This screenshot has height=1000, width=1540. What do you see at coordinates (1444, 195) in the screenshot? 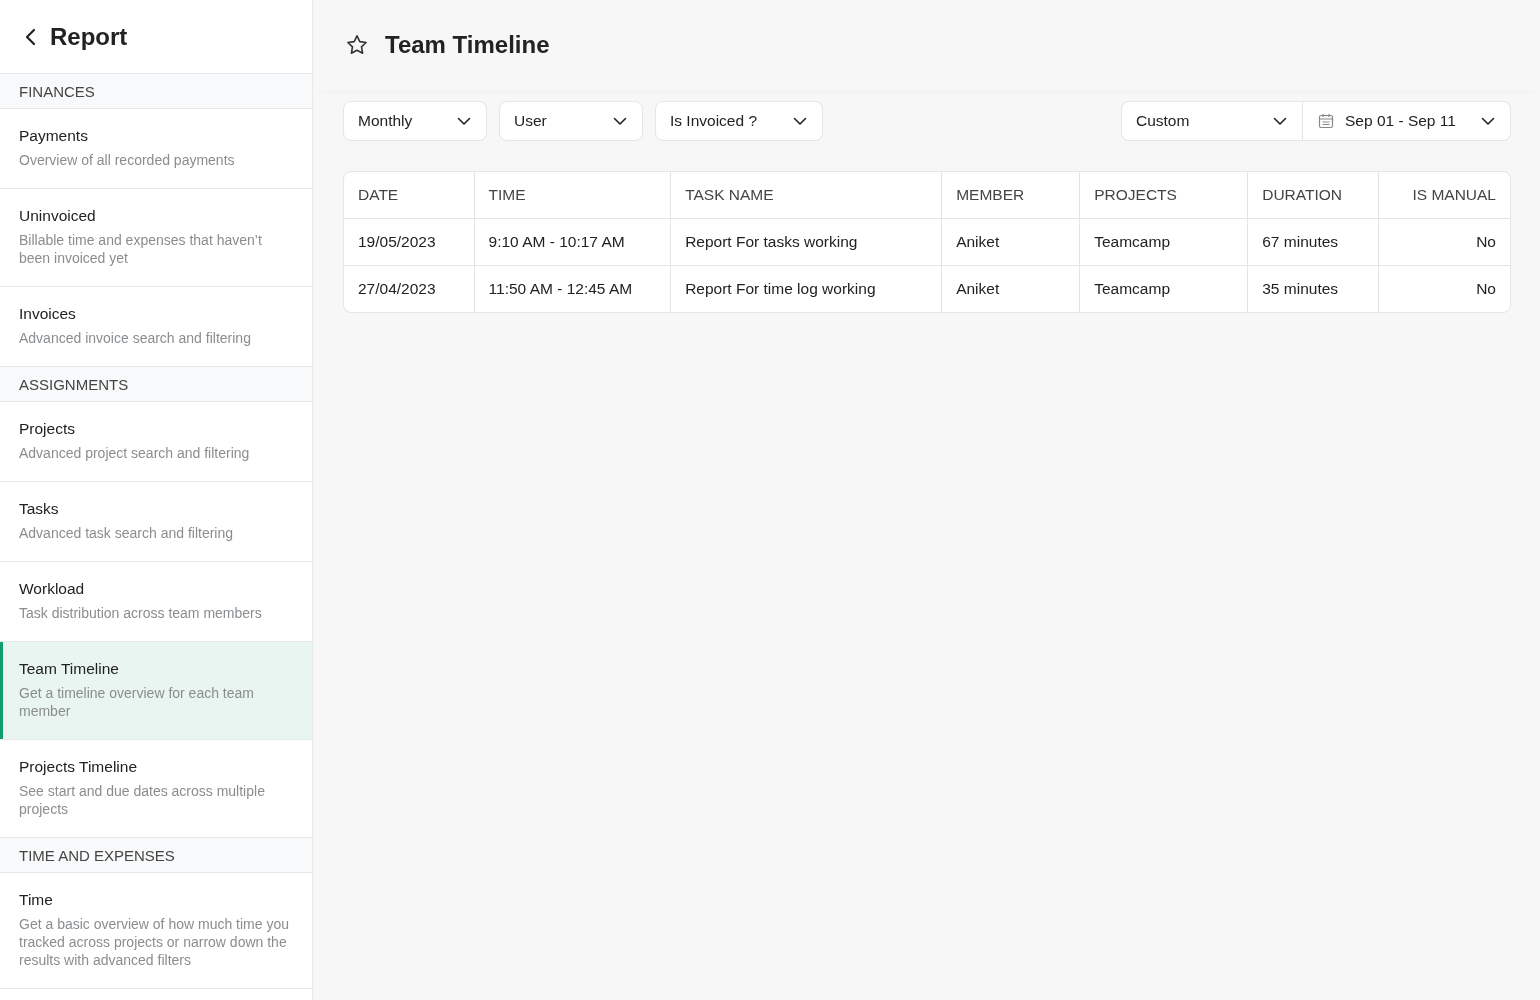
I see `column-header: IS MANUAL` at bounding box center [1444, 195].